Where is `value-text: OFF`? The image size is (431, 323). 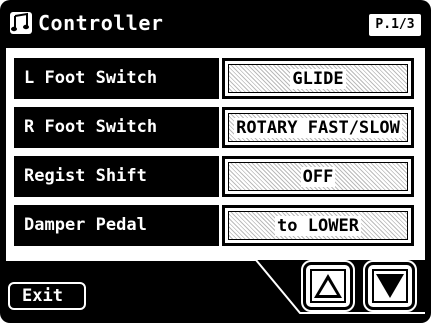
value-text: OFF is located at coordinates (318, 176).